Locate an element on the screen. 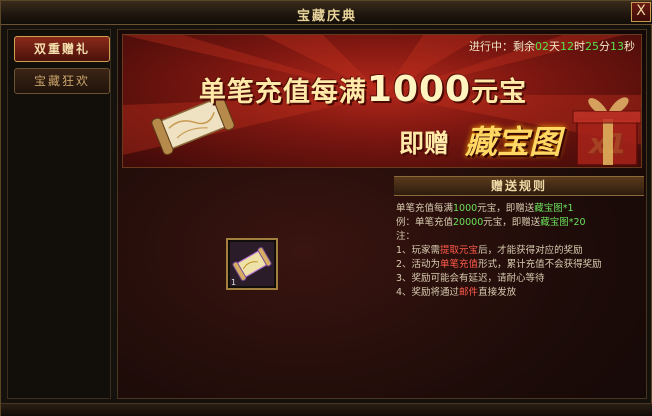 The height and width of the screenshot is (416, 652). rule-highlight: 20000 is located at coordinates (468, 222).